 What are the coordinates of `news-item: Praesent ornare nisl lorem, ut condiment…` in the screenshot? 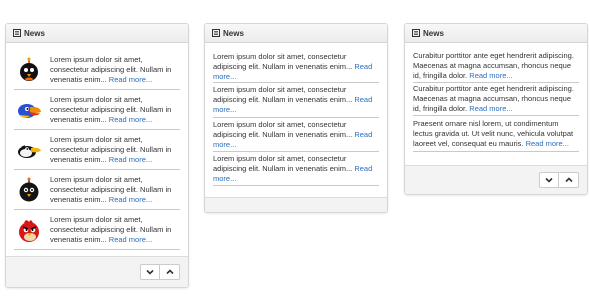 It's located at (496, 134).